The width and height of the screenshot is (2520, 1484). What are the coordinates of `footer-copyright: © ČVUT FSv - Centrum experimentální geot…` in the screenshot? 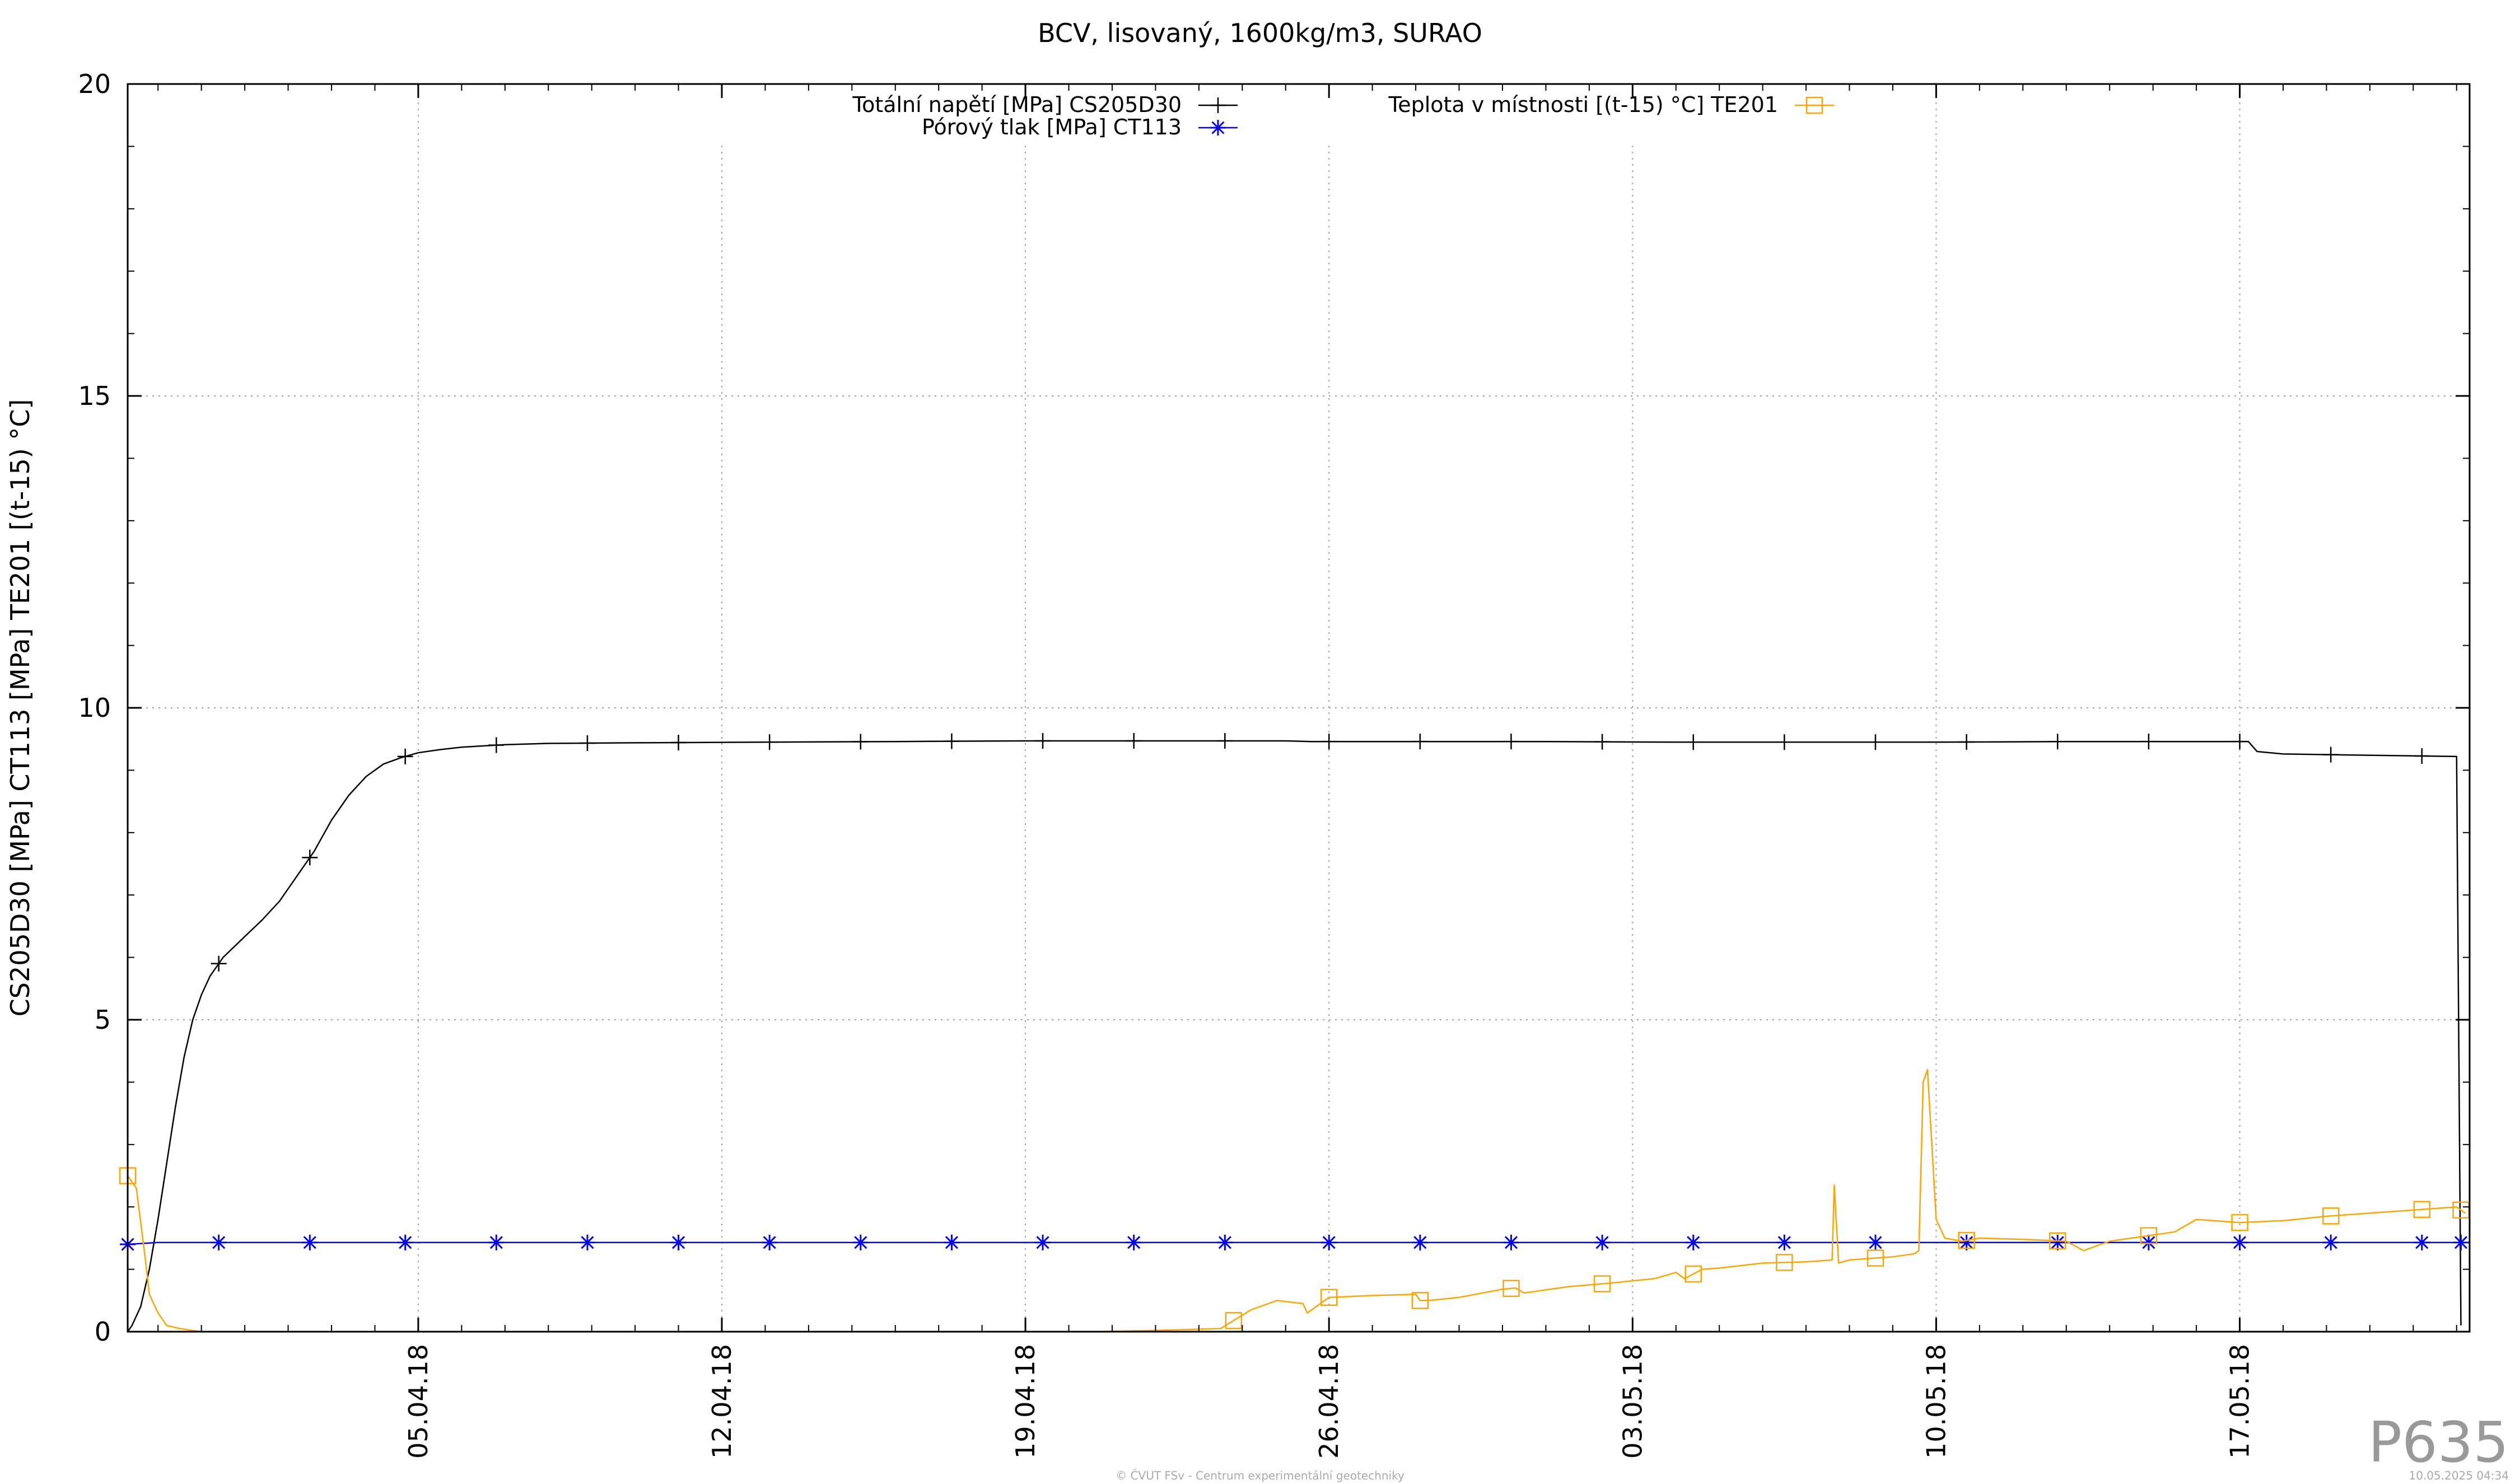 It's located at (1260, 1476).